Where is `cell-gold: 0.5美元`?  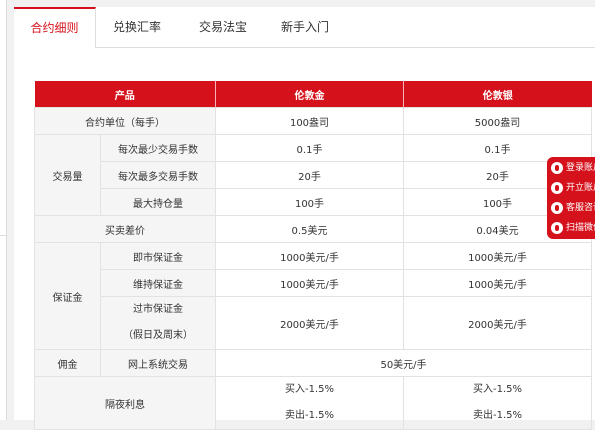 cell-gold: 0.5美元 is located at coordinates (309, 229).